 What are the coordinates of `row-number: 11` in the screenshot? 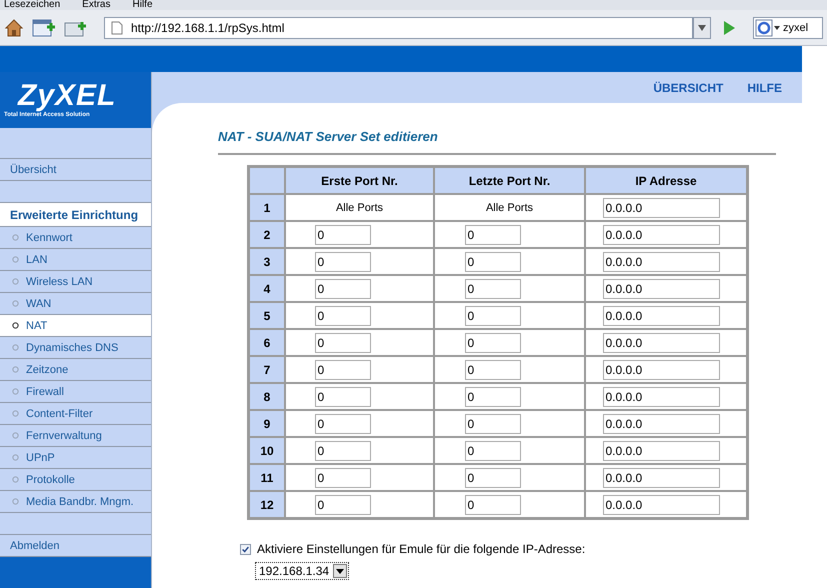 It's located at (267, 477).